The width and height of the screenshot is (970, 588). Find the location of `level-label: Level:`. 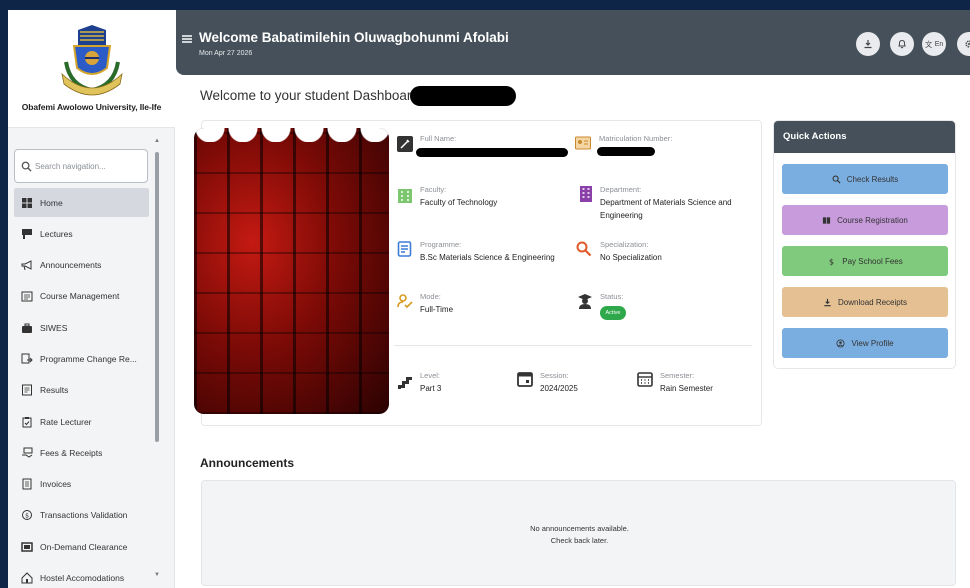

level-label: Level: is located at coordinates (430, 375).